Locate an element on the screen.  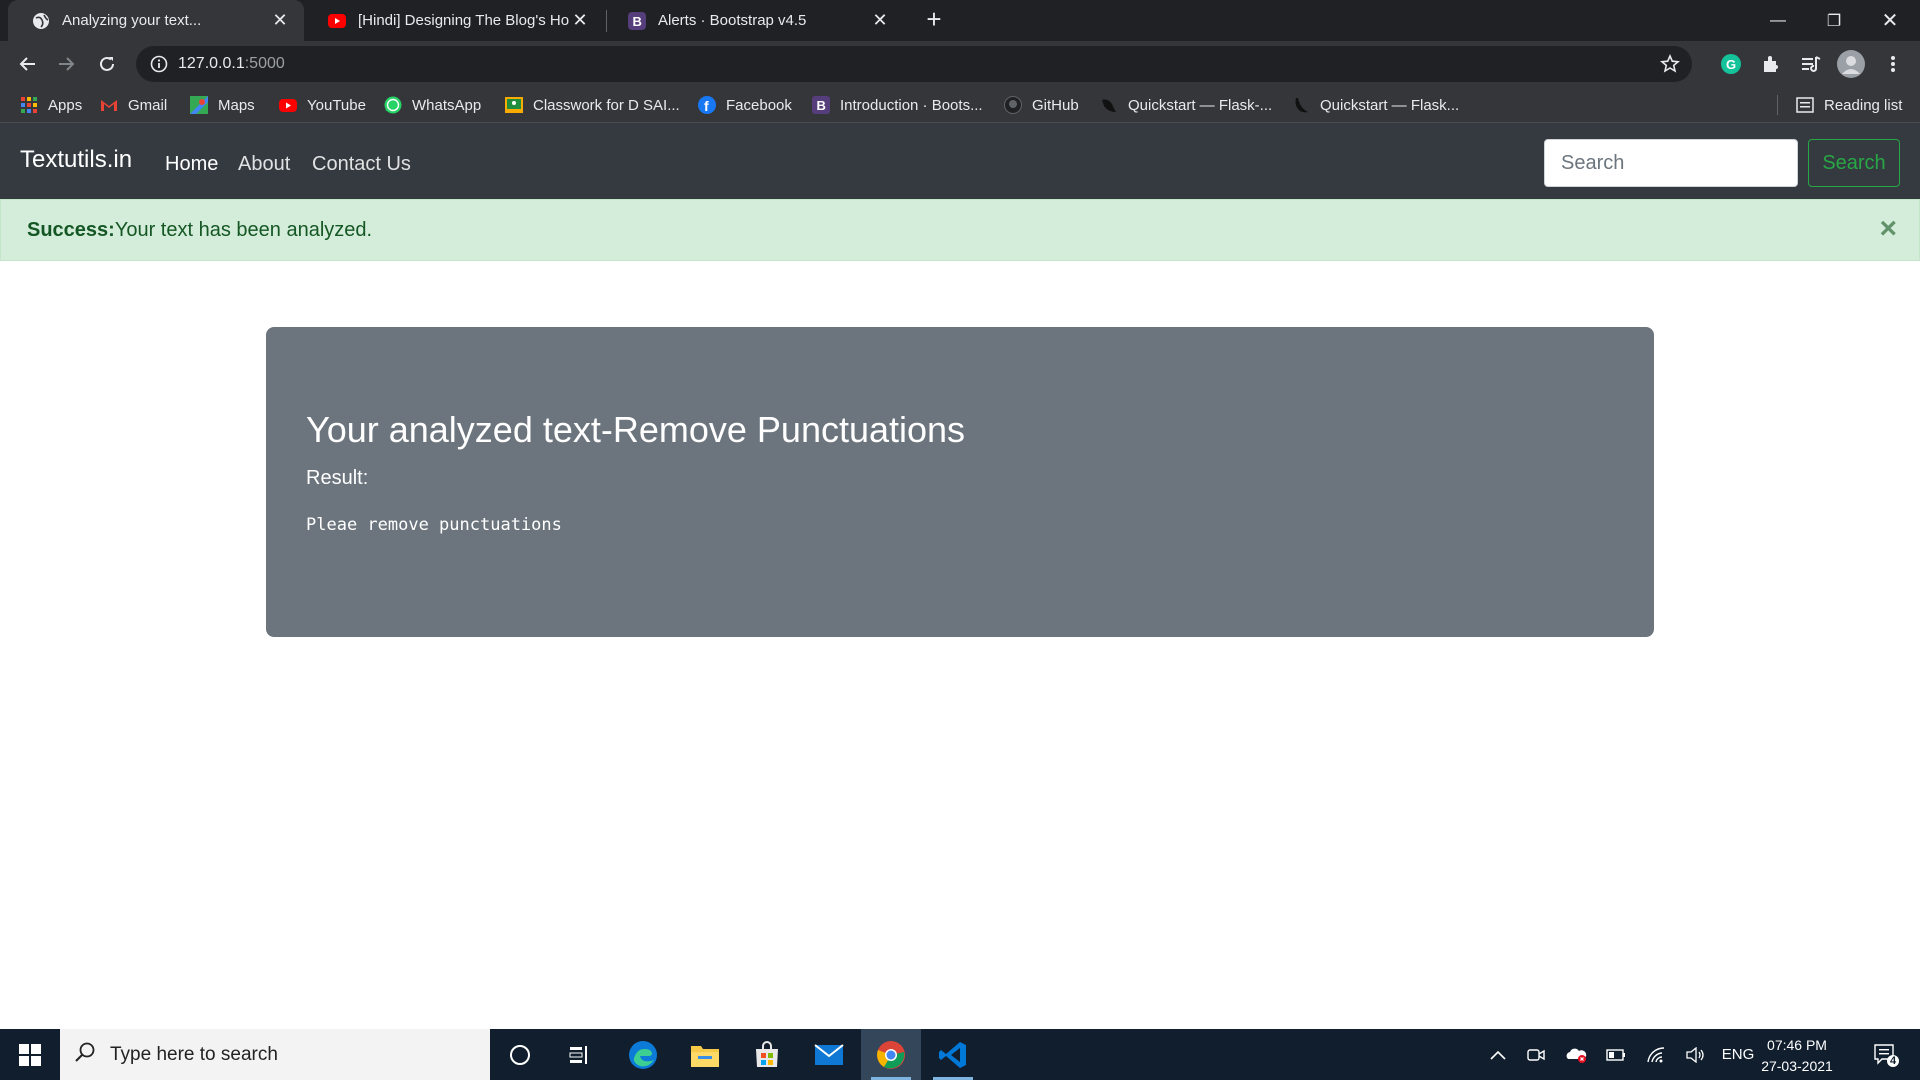
svg-text: f is located at coordinates (706, 106).